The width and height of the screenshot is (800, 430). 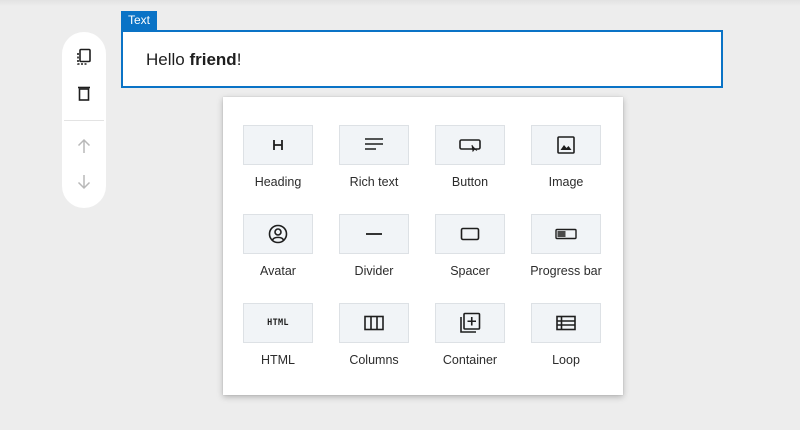 I want to click on text-plain: Hello, so click(x=168, y=59).